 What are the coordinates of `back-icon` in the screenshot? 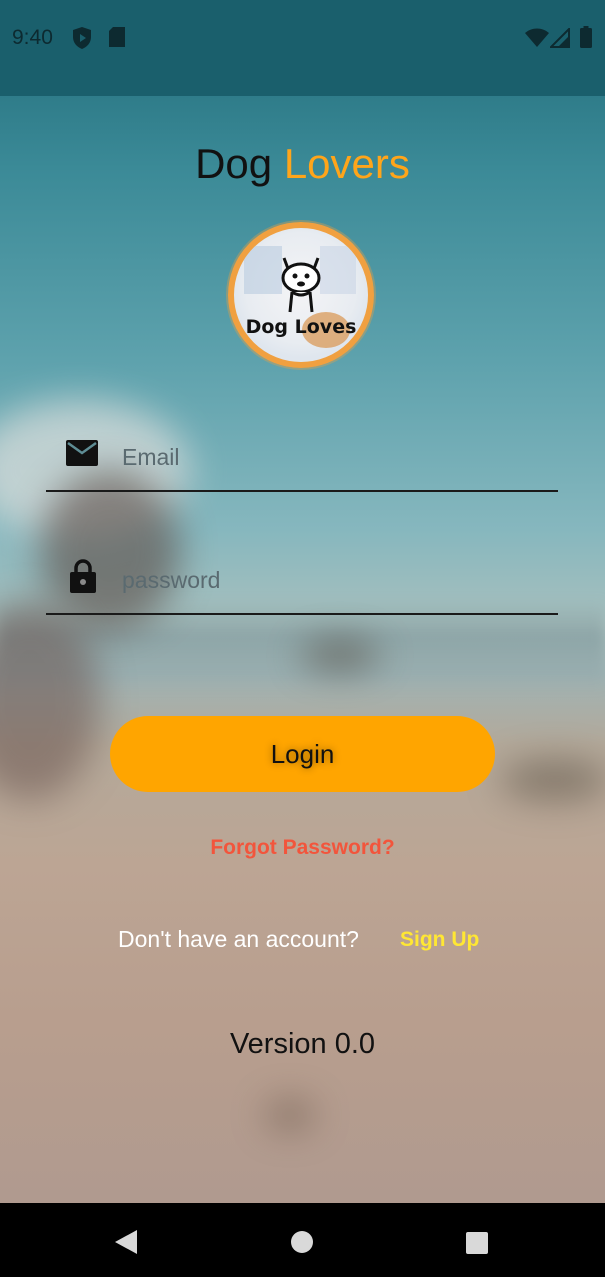 It's located at (126, 1244).